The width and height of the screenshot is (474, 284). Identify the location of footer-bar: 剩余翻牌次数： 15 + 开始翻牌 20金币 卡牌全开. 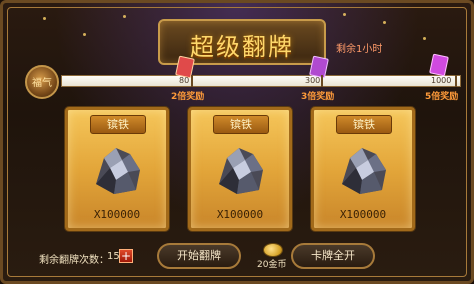
(238, 257).